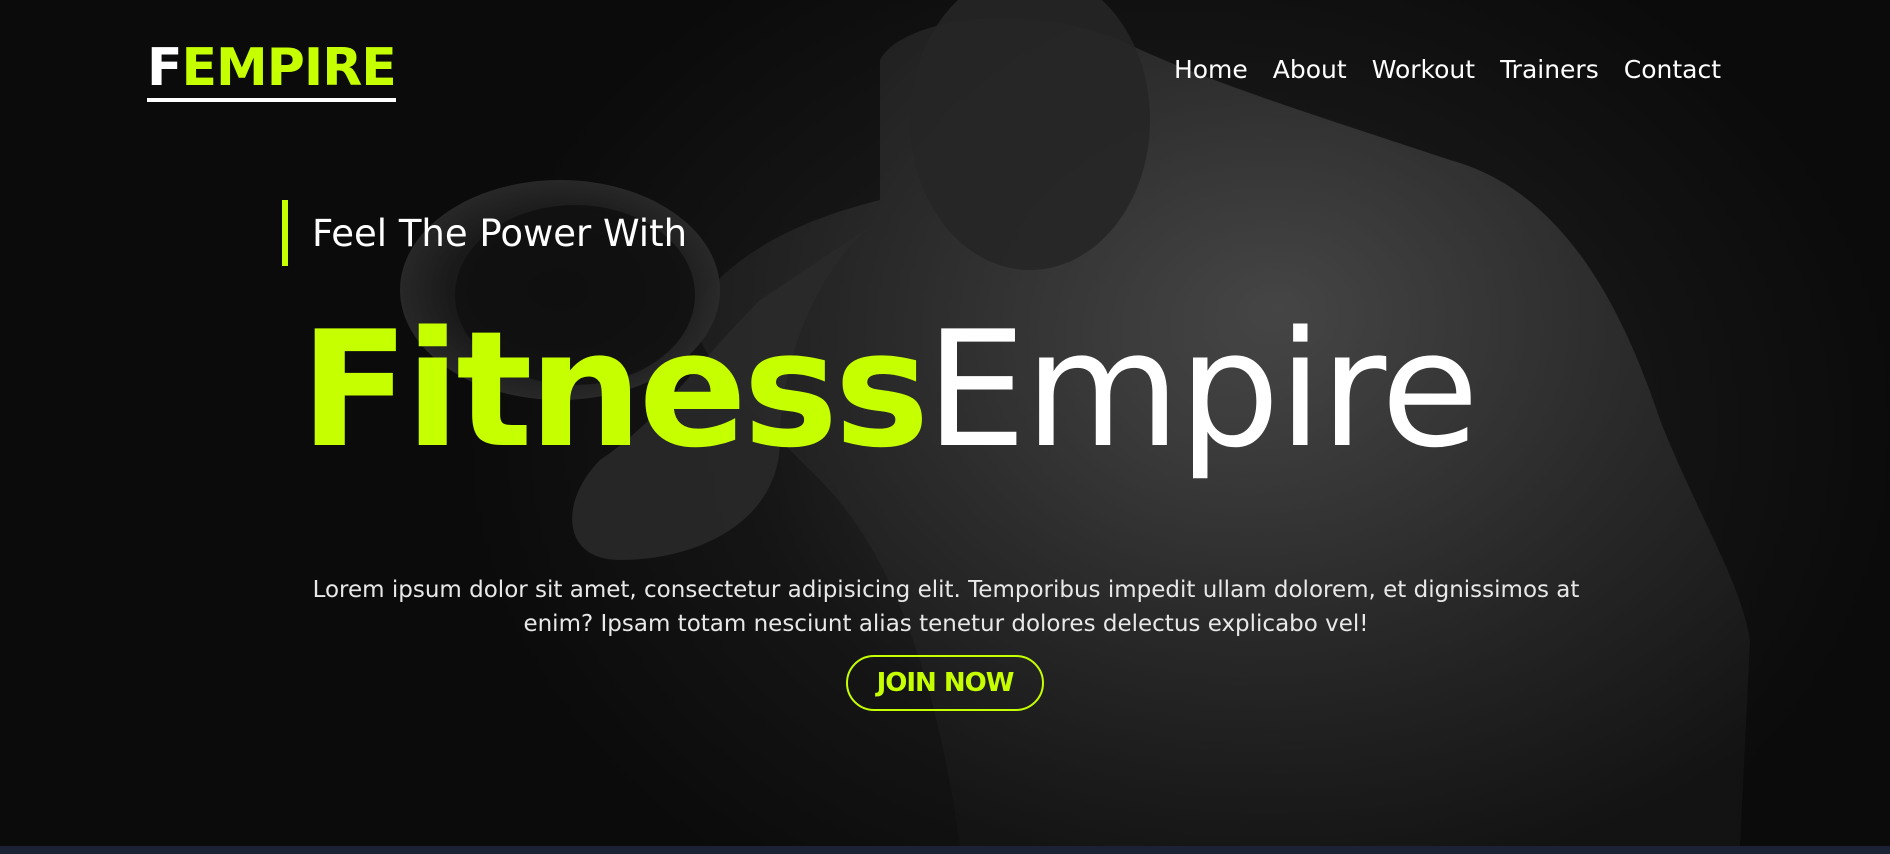 Image resolution: width=1890 pixels, height=854 pixels. I want to click on nav-contact: Contact, so click(1672, 70).